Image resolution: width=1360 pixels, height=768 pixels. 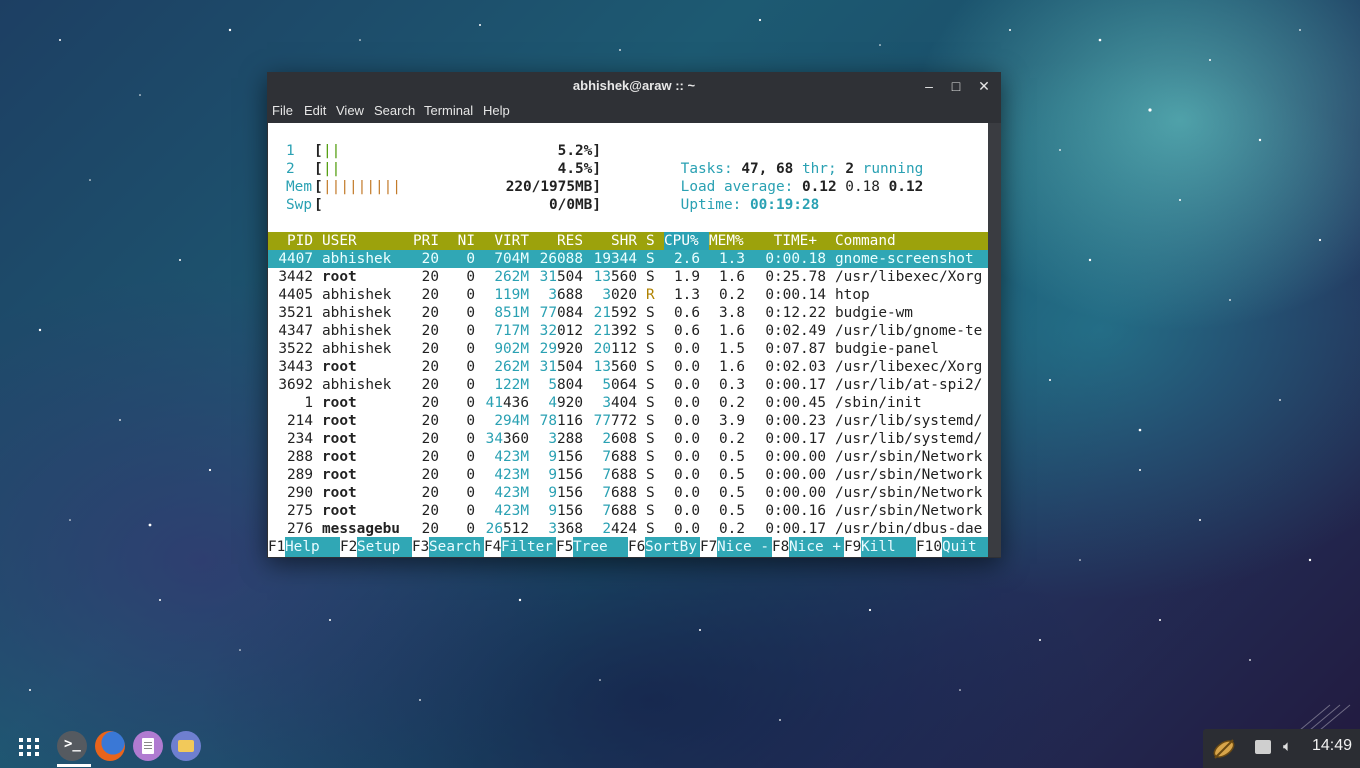 I want to click on col-pid: PID, so click(x=290, y=241).